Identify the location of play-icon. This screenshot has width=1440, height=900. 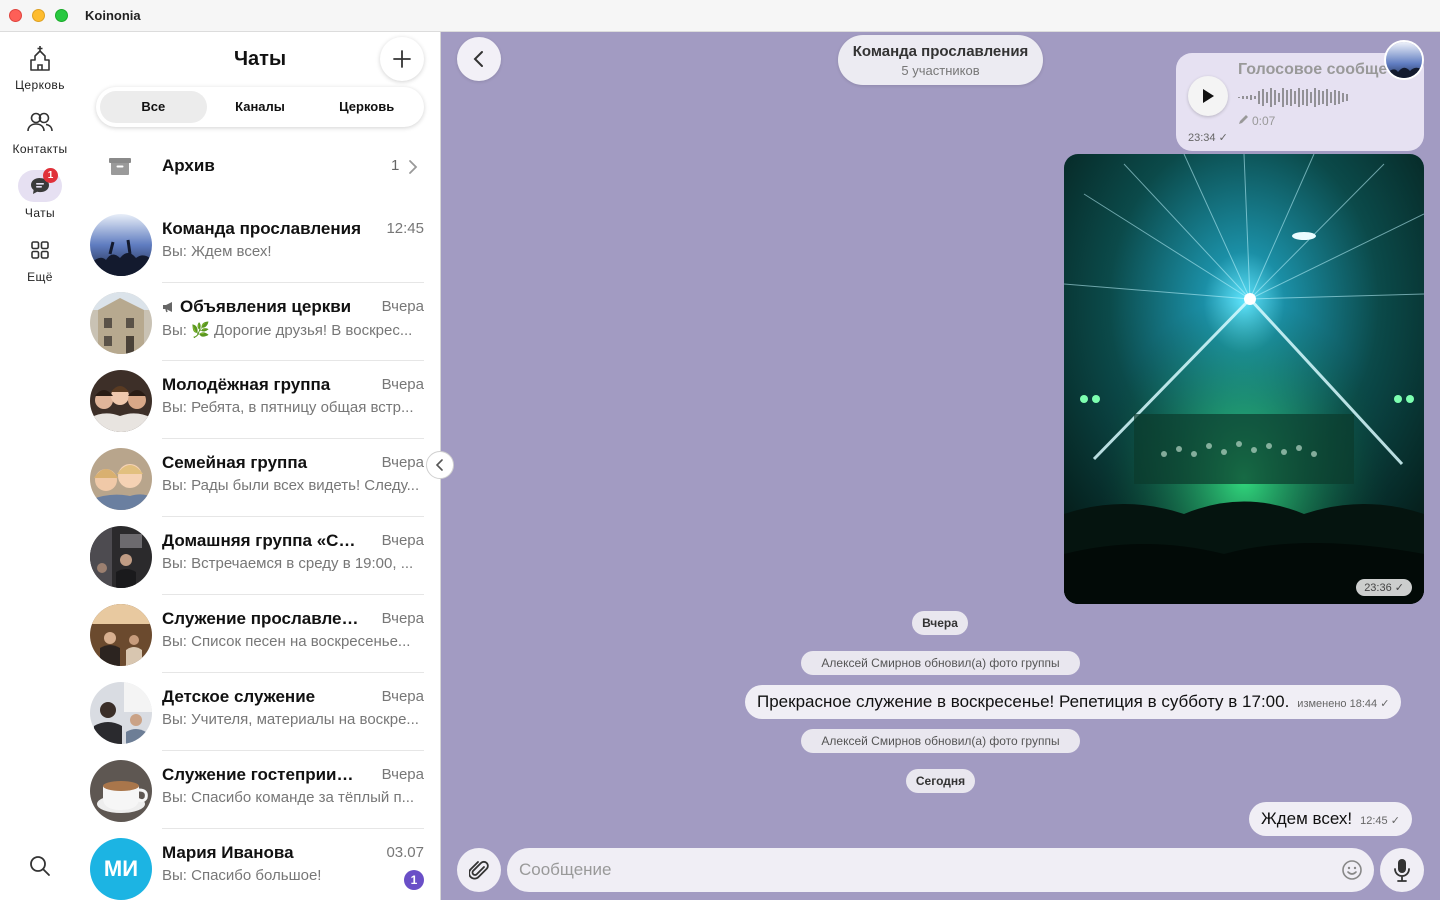
(1208, 96).